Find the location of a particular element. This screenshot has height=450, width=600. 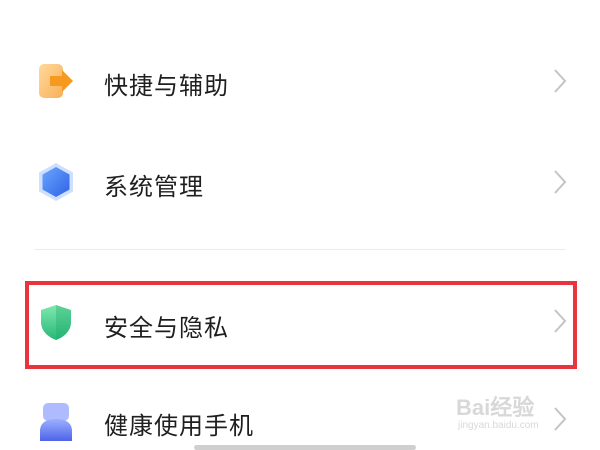

baidu-jingyan-watermark: Bai经验 jingyan.baidu.com is located at coordinates (511, 412).